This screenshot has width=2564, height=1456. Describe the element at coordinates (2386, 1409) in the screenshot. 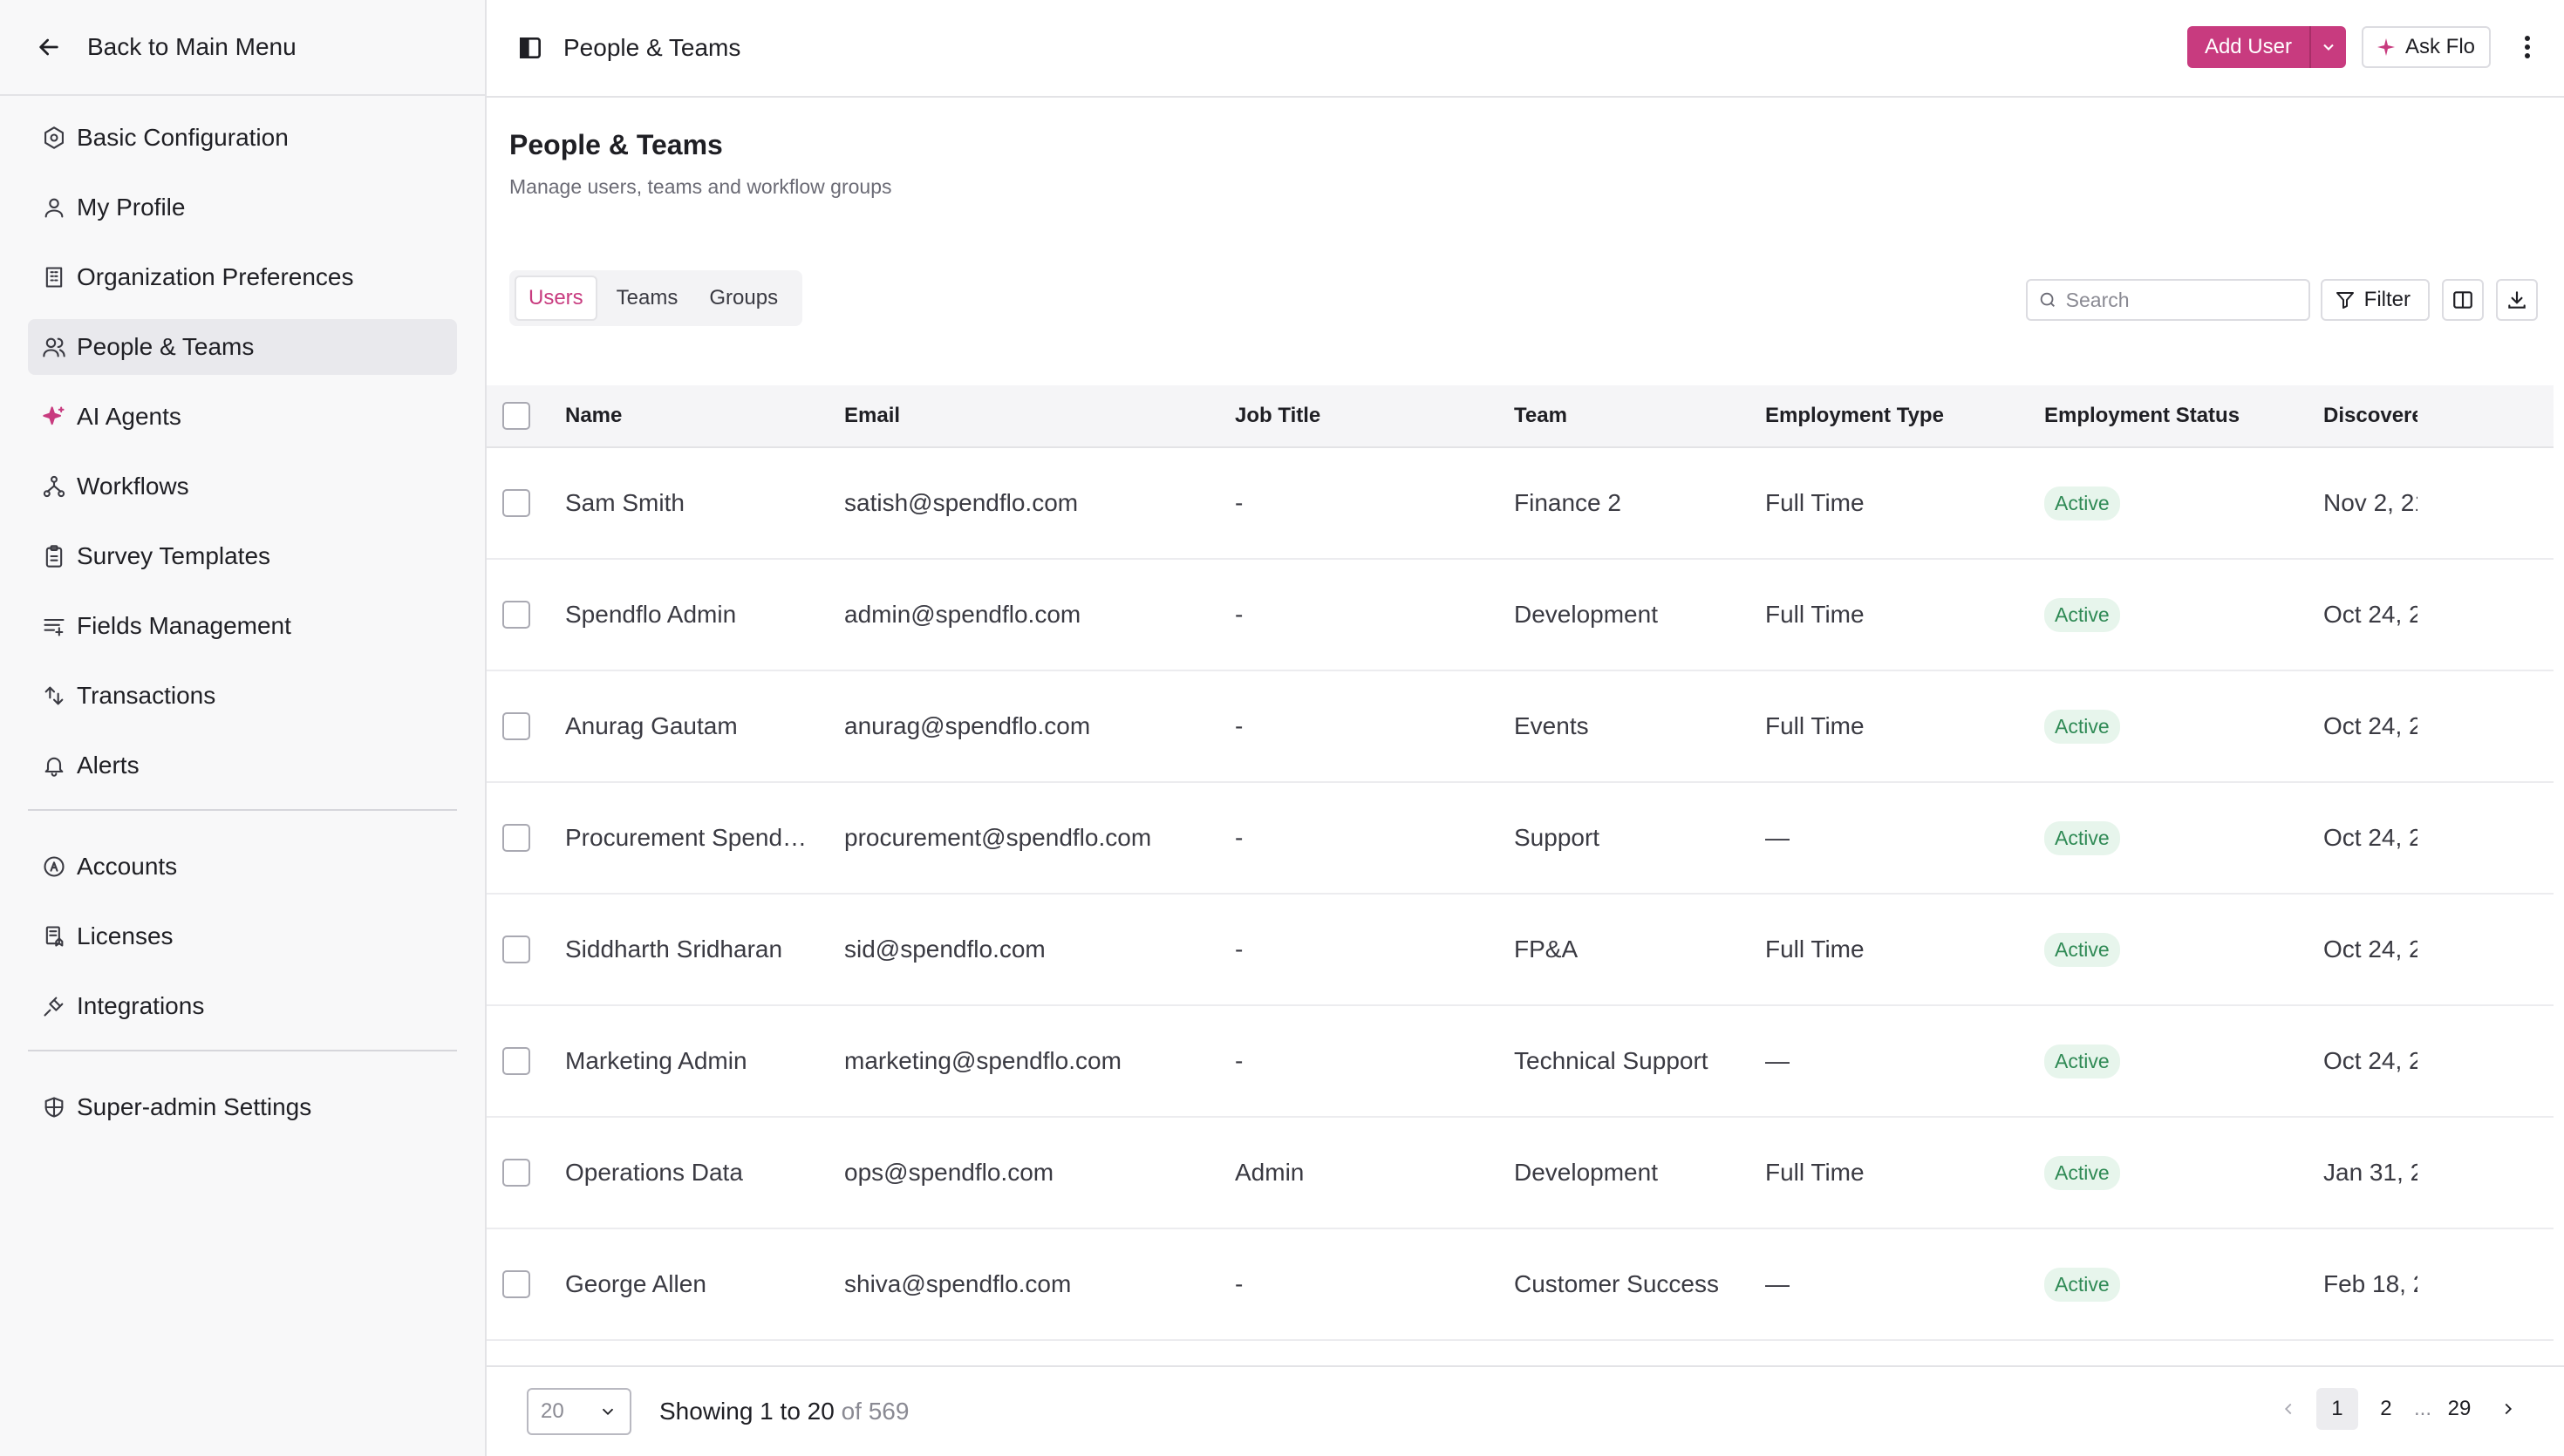

I see `page-button: 2` at that location.